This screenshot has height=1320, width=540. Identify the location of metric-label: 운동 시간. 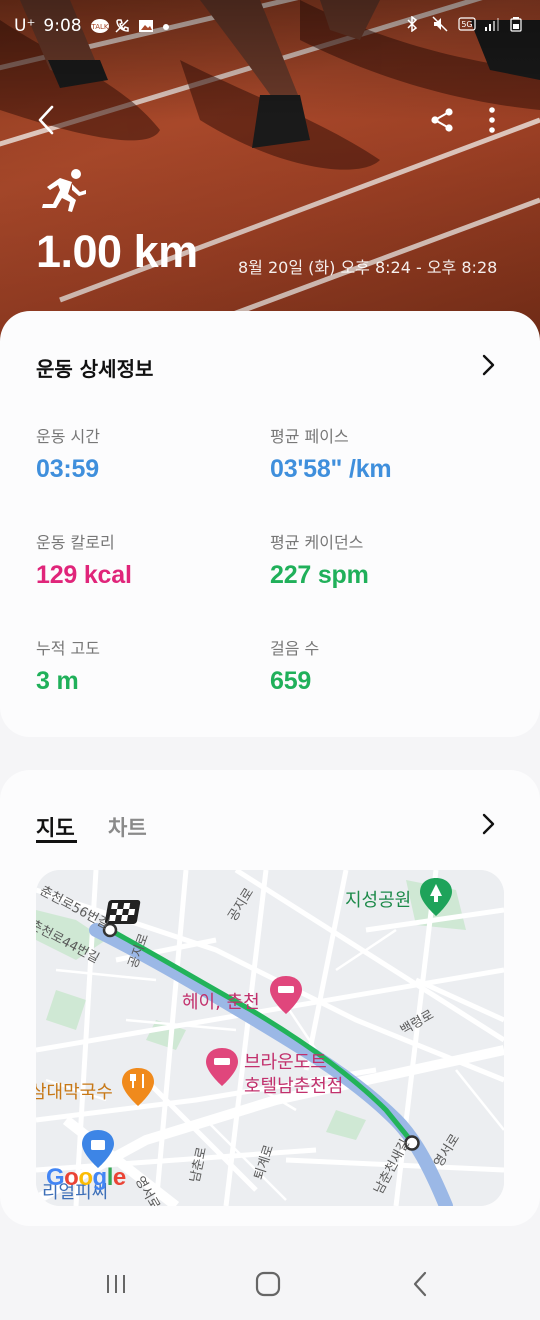
(68, 436).